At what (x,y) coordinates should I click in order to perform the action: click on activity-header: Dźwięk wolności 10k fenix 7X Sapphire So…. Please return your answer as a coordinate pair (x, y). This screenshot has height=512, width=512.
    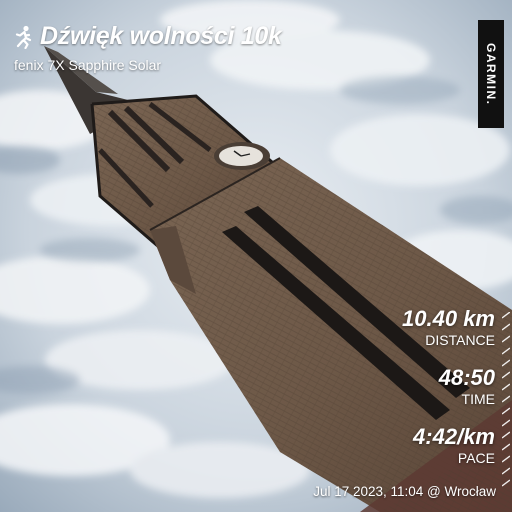
    Looking at the image, I should click on (147, 47).